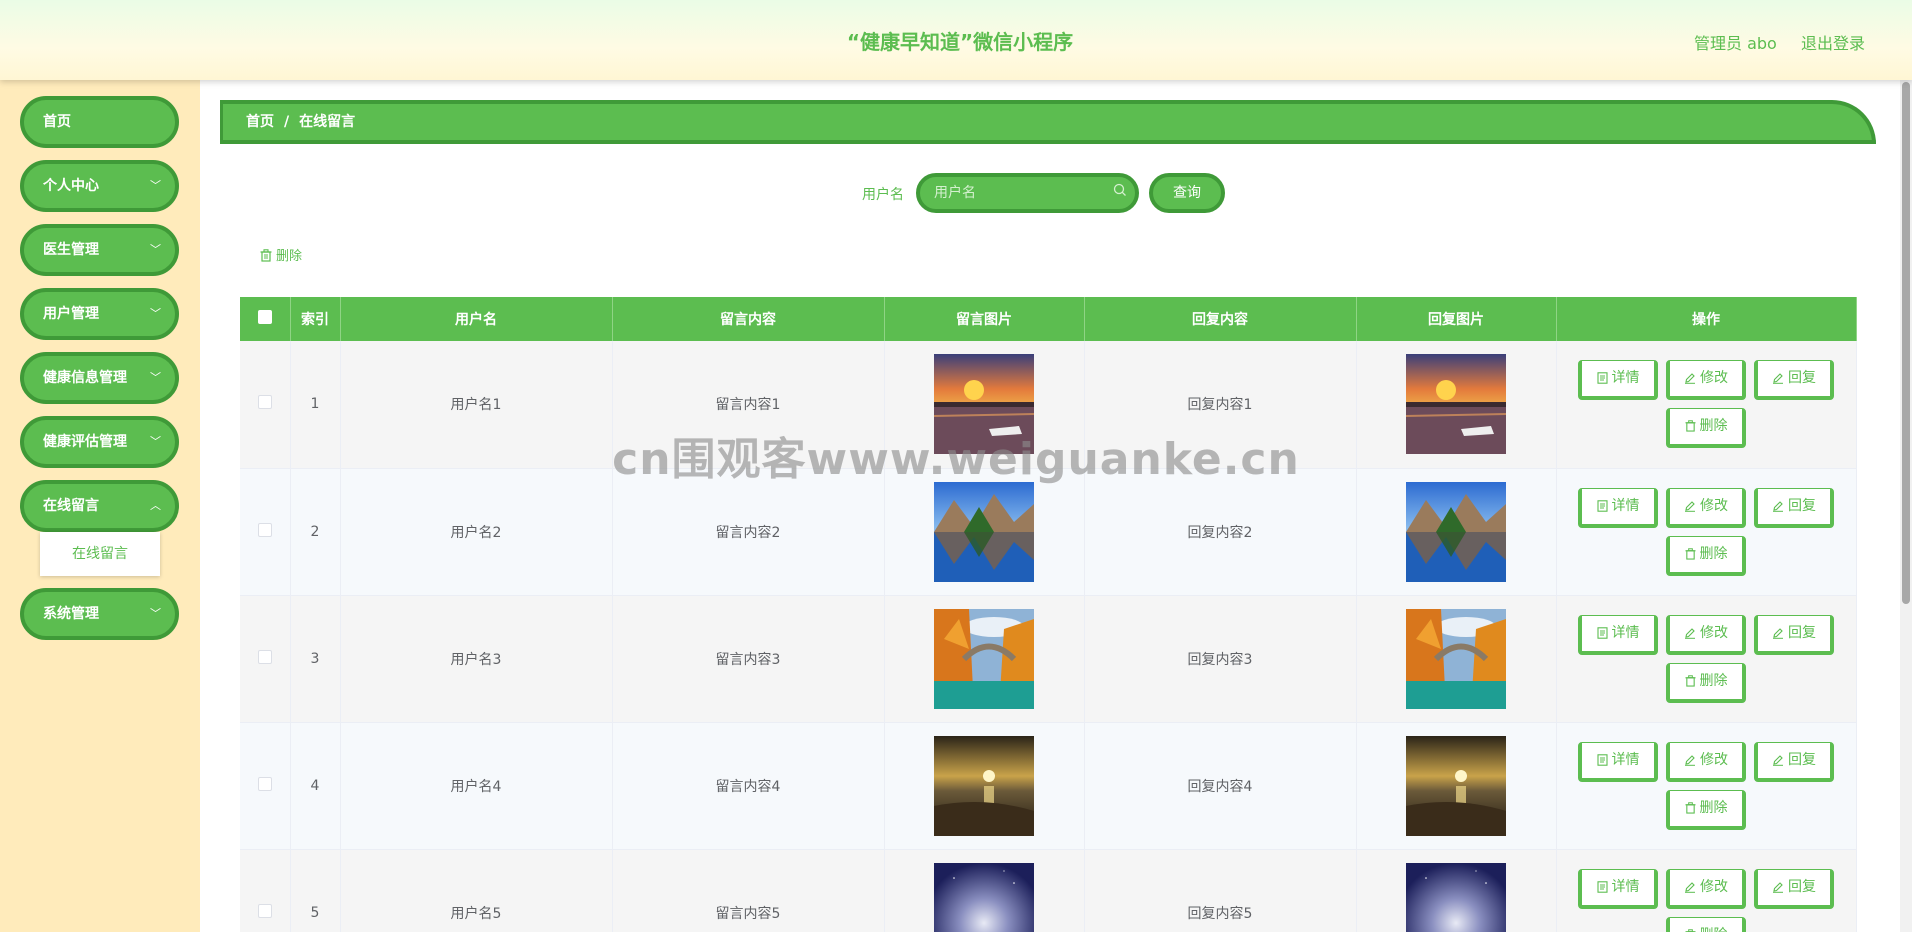  I want to click on column-header: 回复图片, so click(1456, 319).